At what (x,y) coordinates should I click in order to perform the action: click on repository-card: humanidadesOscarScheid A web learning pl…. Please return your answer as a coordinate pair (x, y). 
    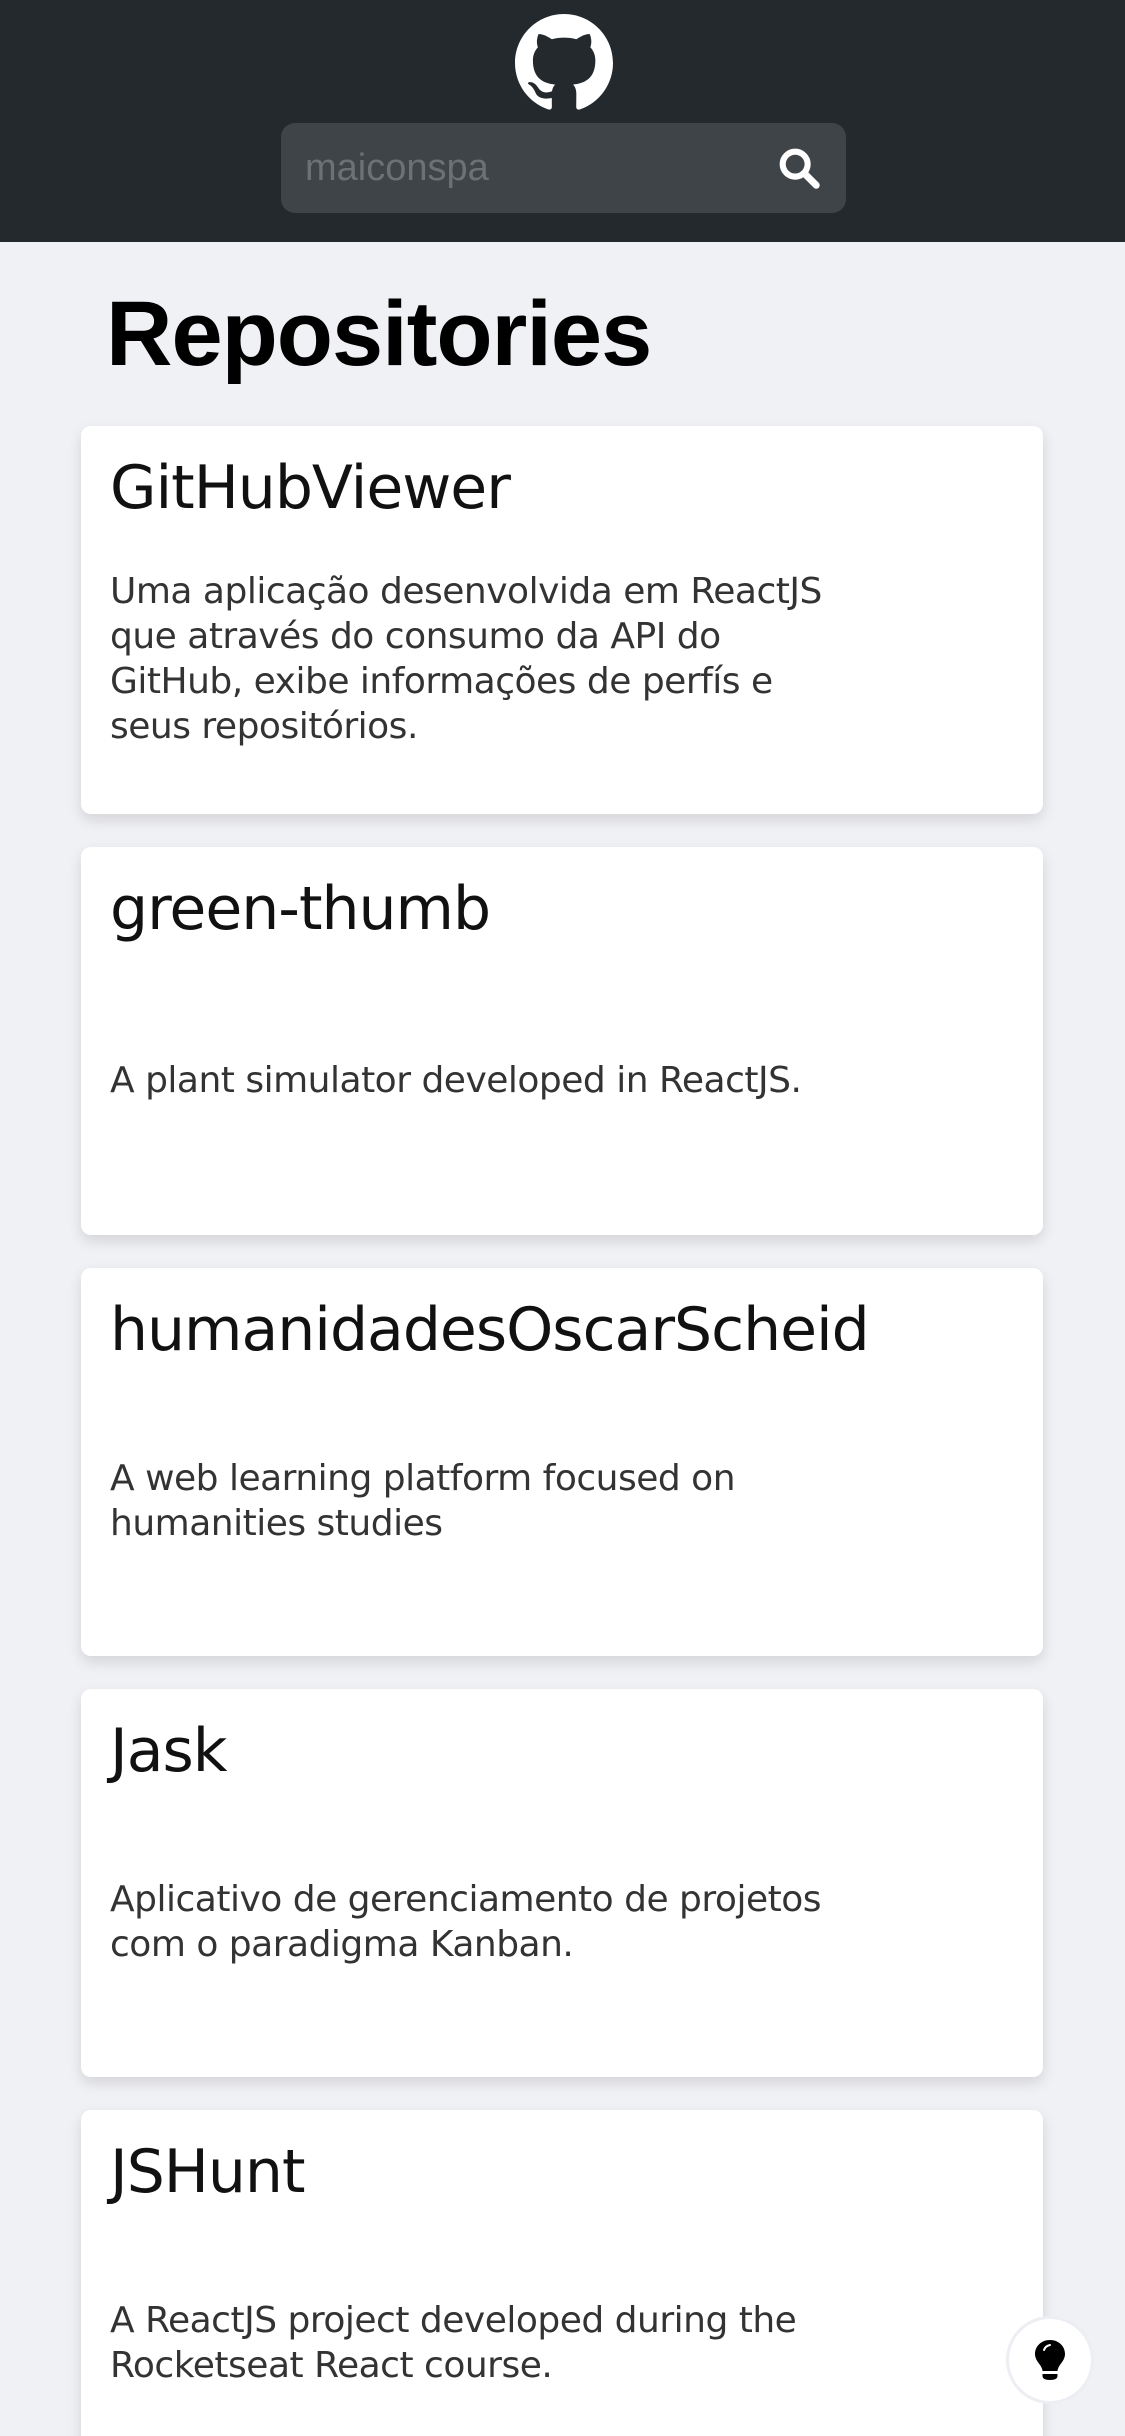
    Looking at the image, I should click on (562, 1462).